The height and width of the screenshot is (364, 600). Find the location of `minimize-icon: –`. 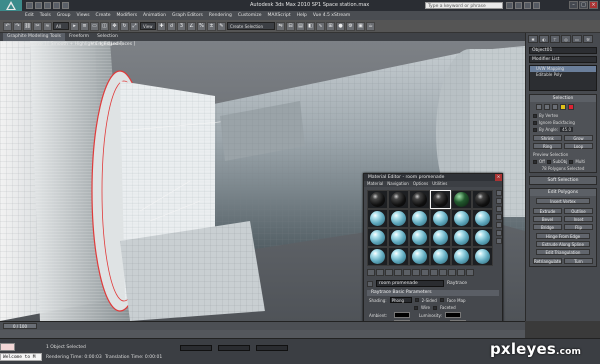

minimize-icon: – is located at coordinates (573, 5).